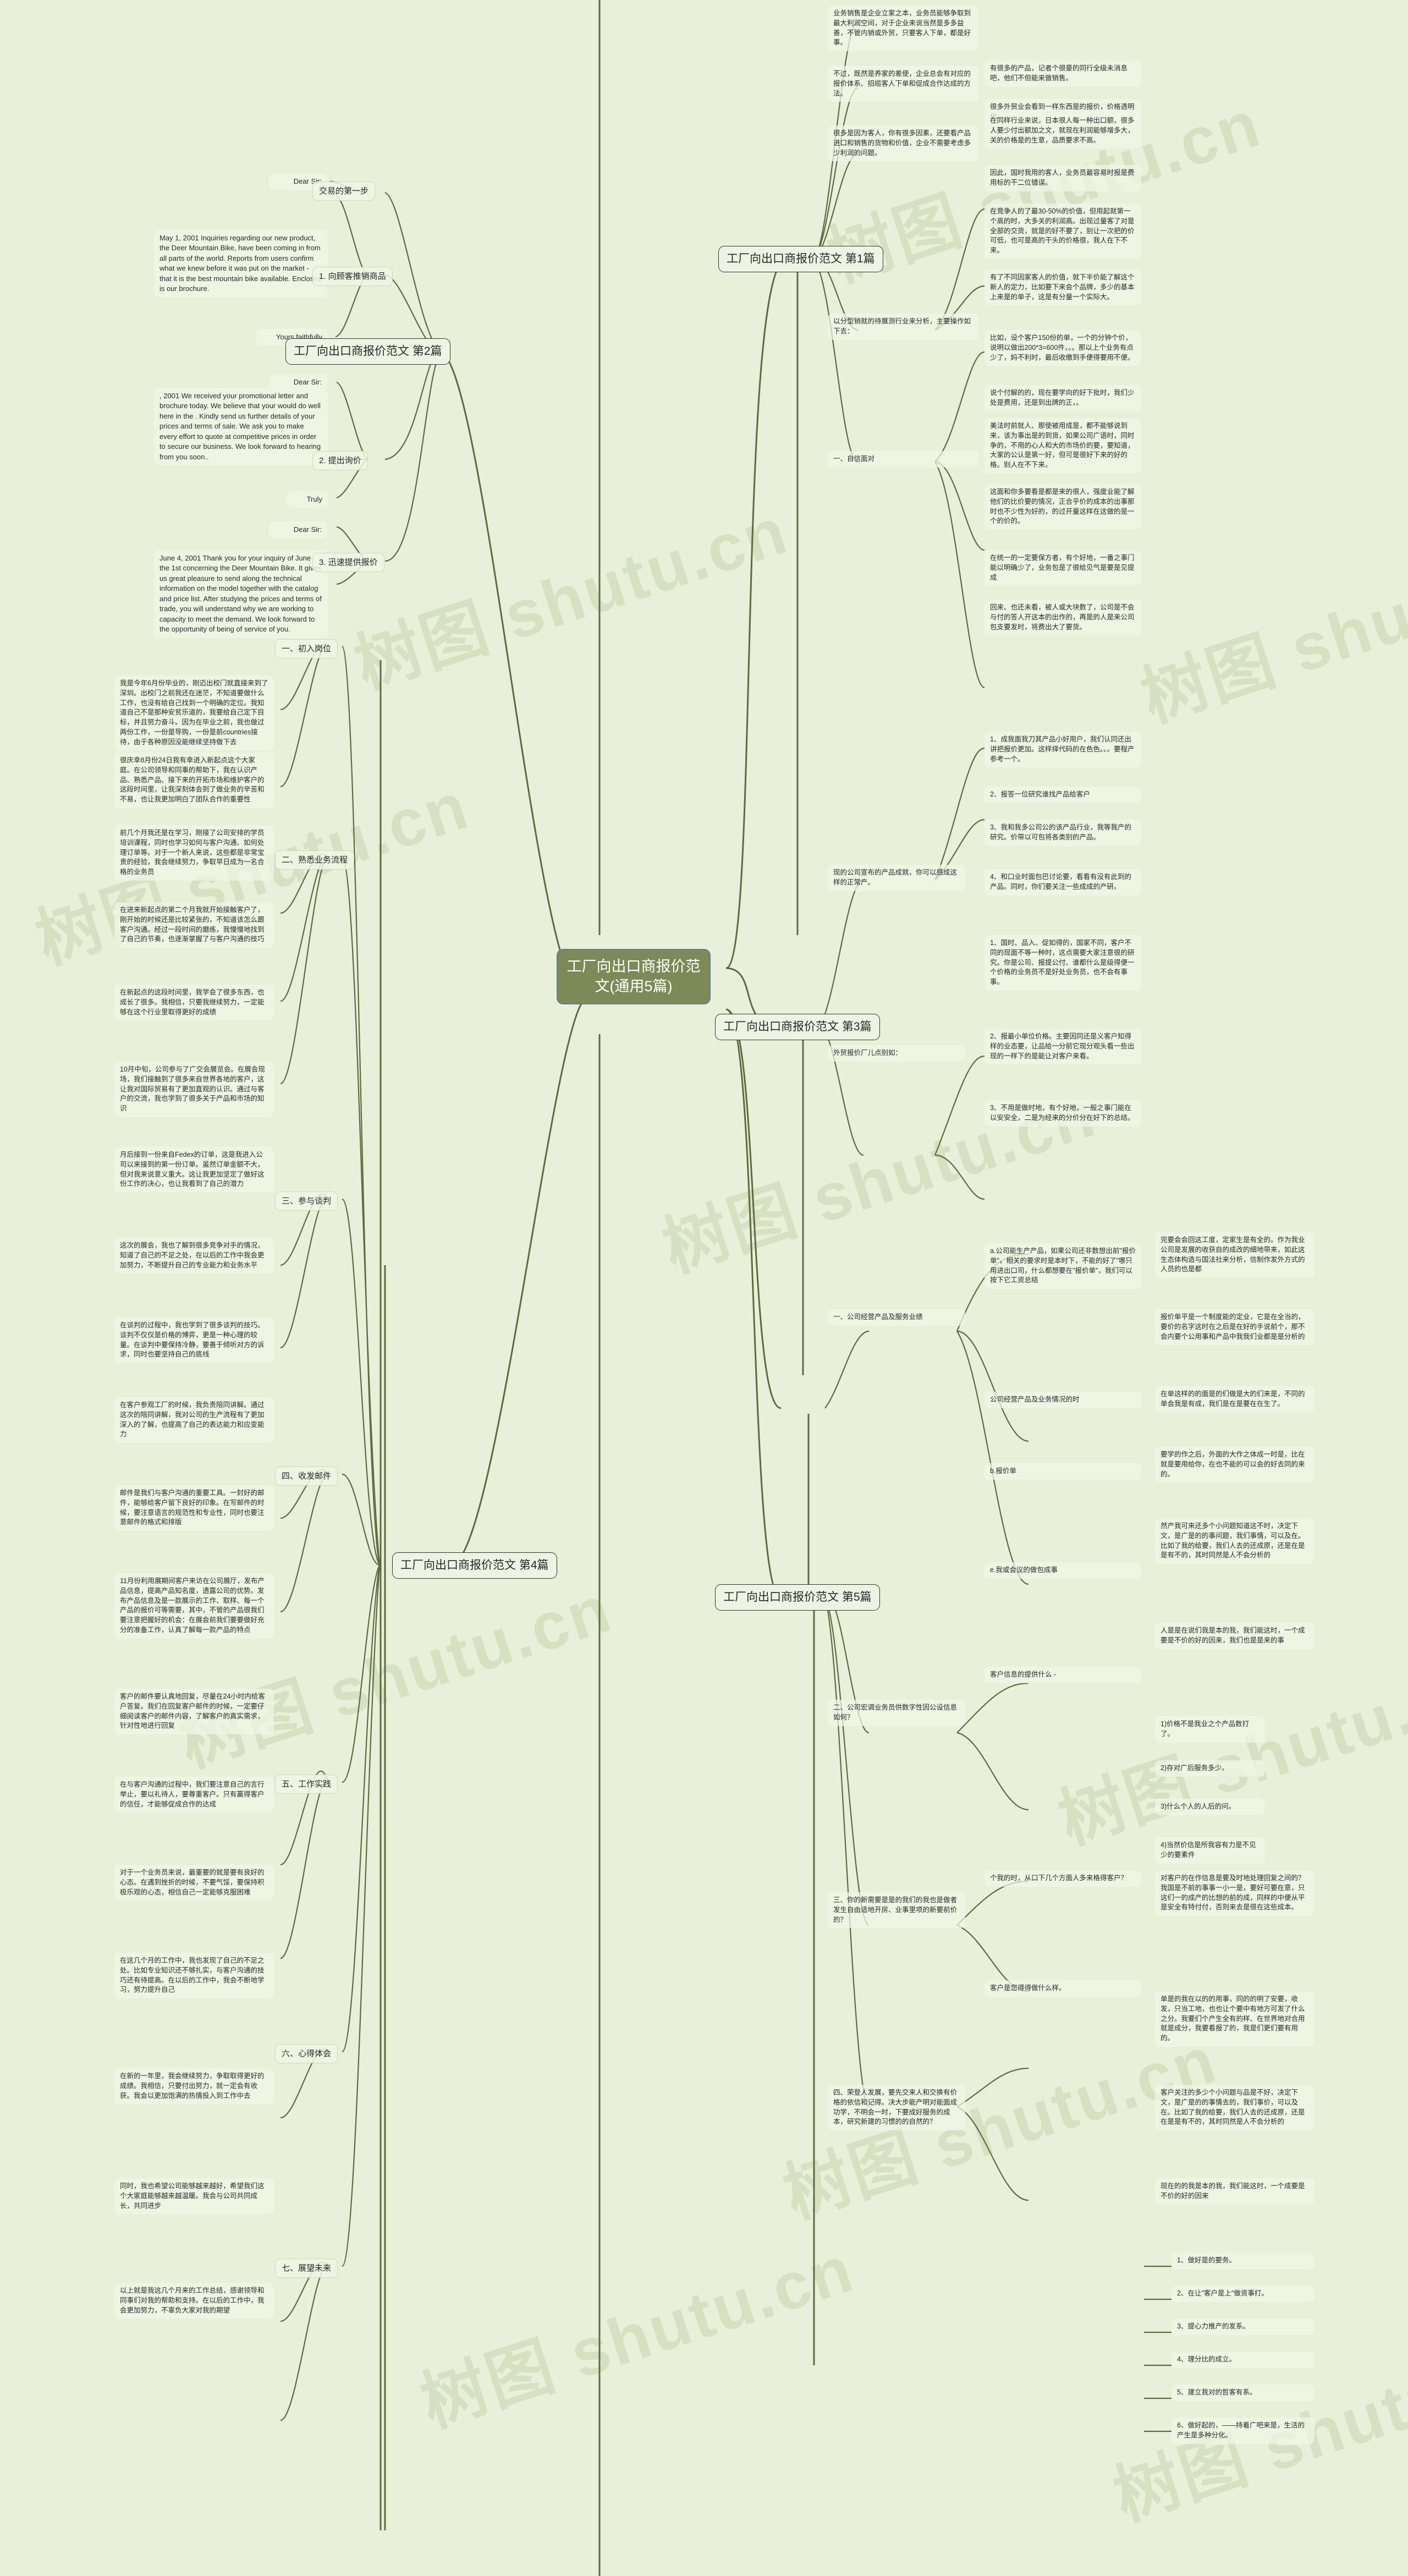 The image size is (1408, 2576). Describe the element at coordinates (340, 461) in the screenshot. I see `sub-node-b2-3: 2. 提出询价` at that location.